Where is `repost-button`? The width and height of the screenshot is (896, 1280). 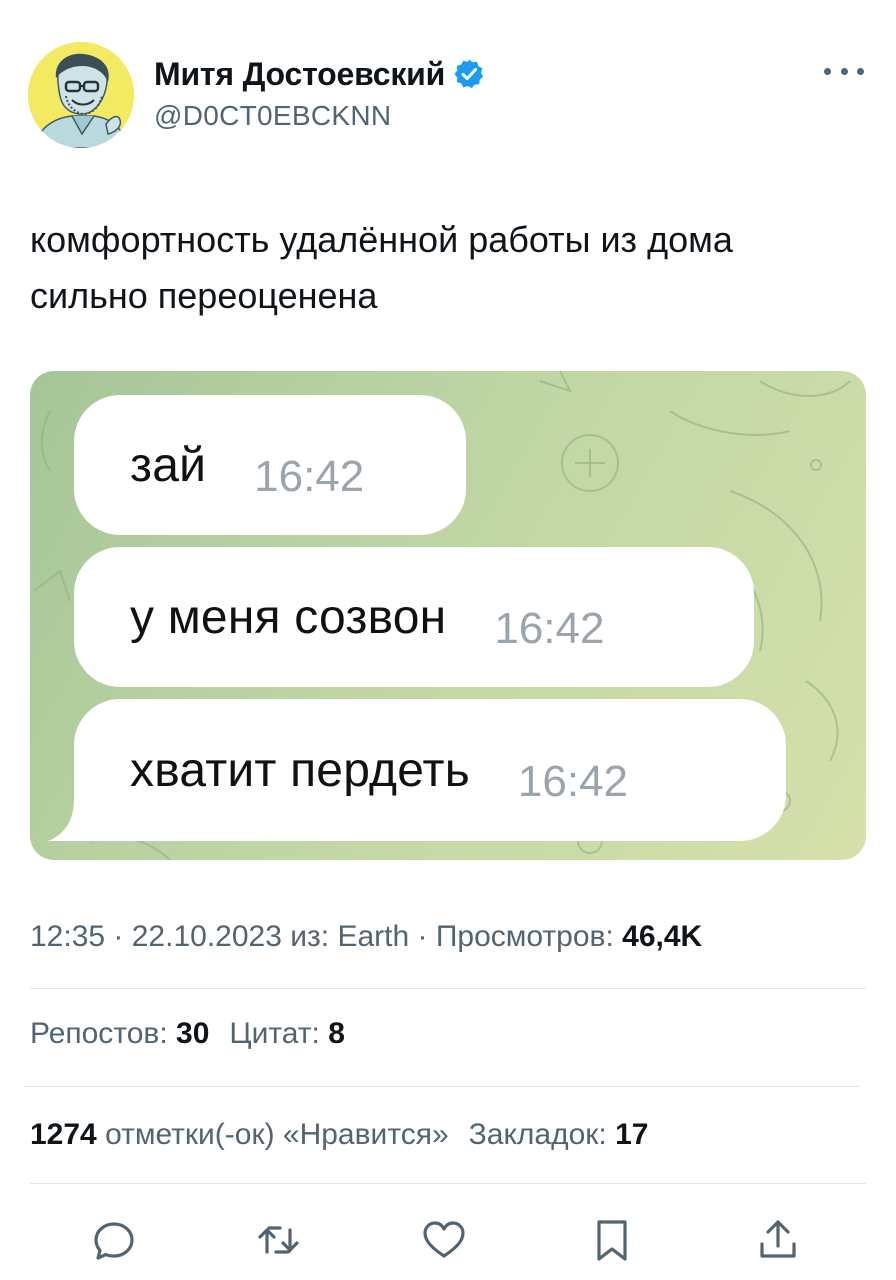 repost-button is located at coordinates (278, 1240).